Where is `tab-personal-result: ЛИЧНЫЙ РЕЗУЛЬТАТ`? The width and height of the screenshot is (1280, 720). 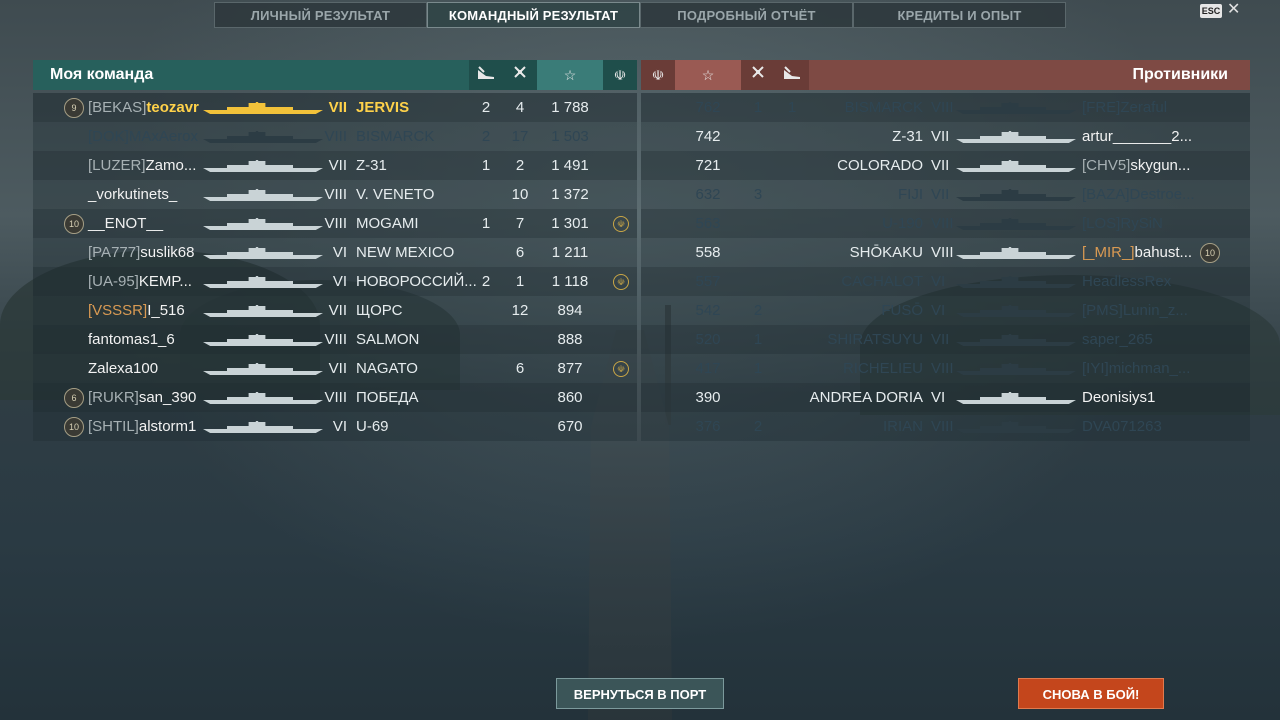 tab-personal-result: ЛИЧНЫЙ РЕЗУЛЬТАТ is located at coordinates (320, 15).